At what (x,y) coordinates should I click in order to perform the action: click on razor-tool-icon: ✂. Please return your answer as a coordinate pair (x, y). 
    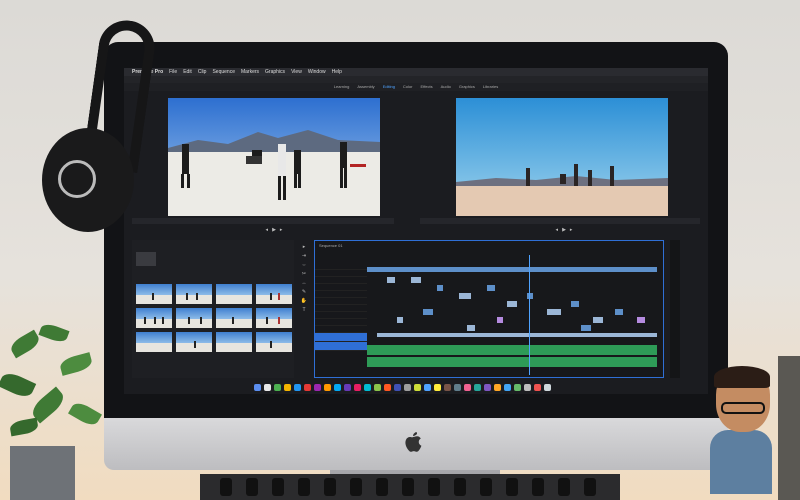
    Looking at the image, I should click on (304, 274).